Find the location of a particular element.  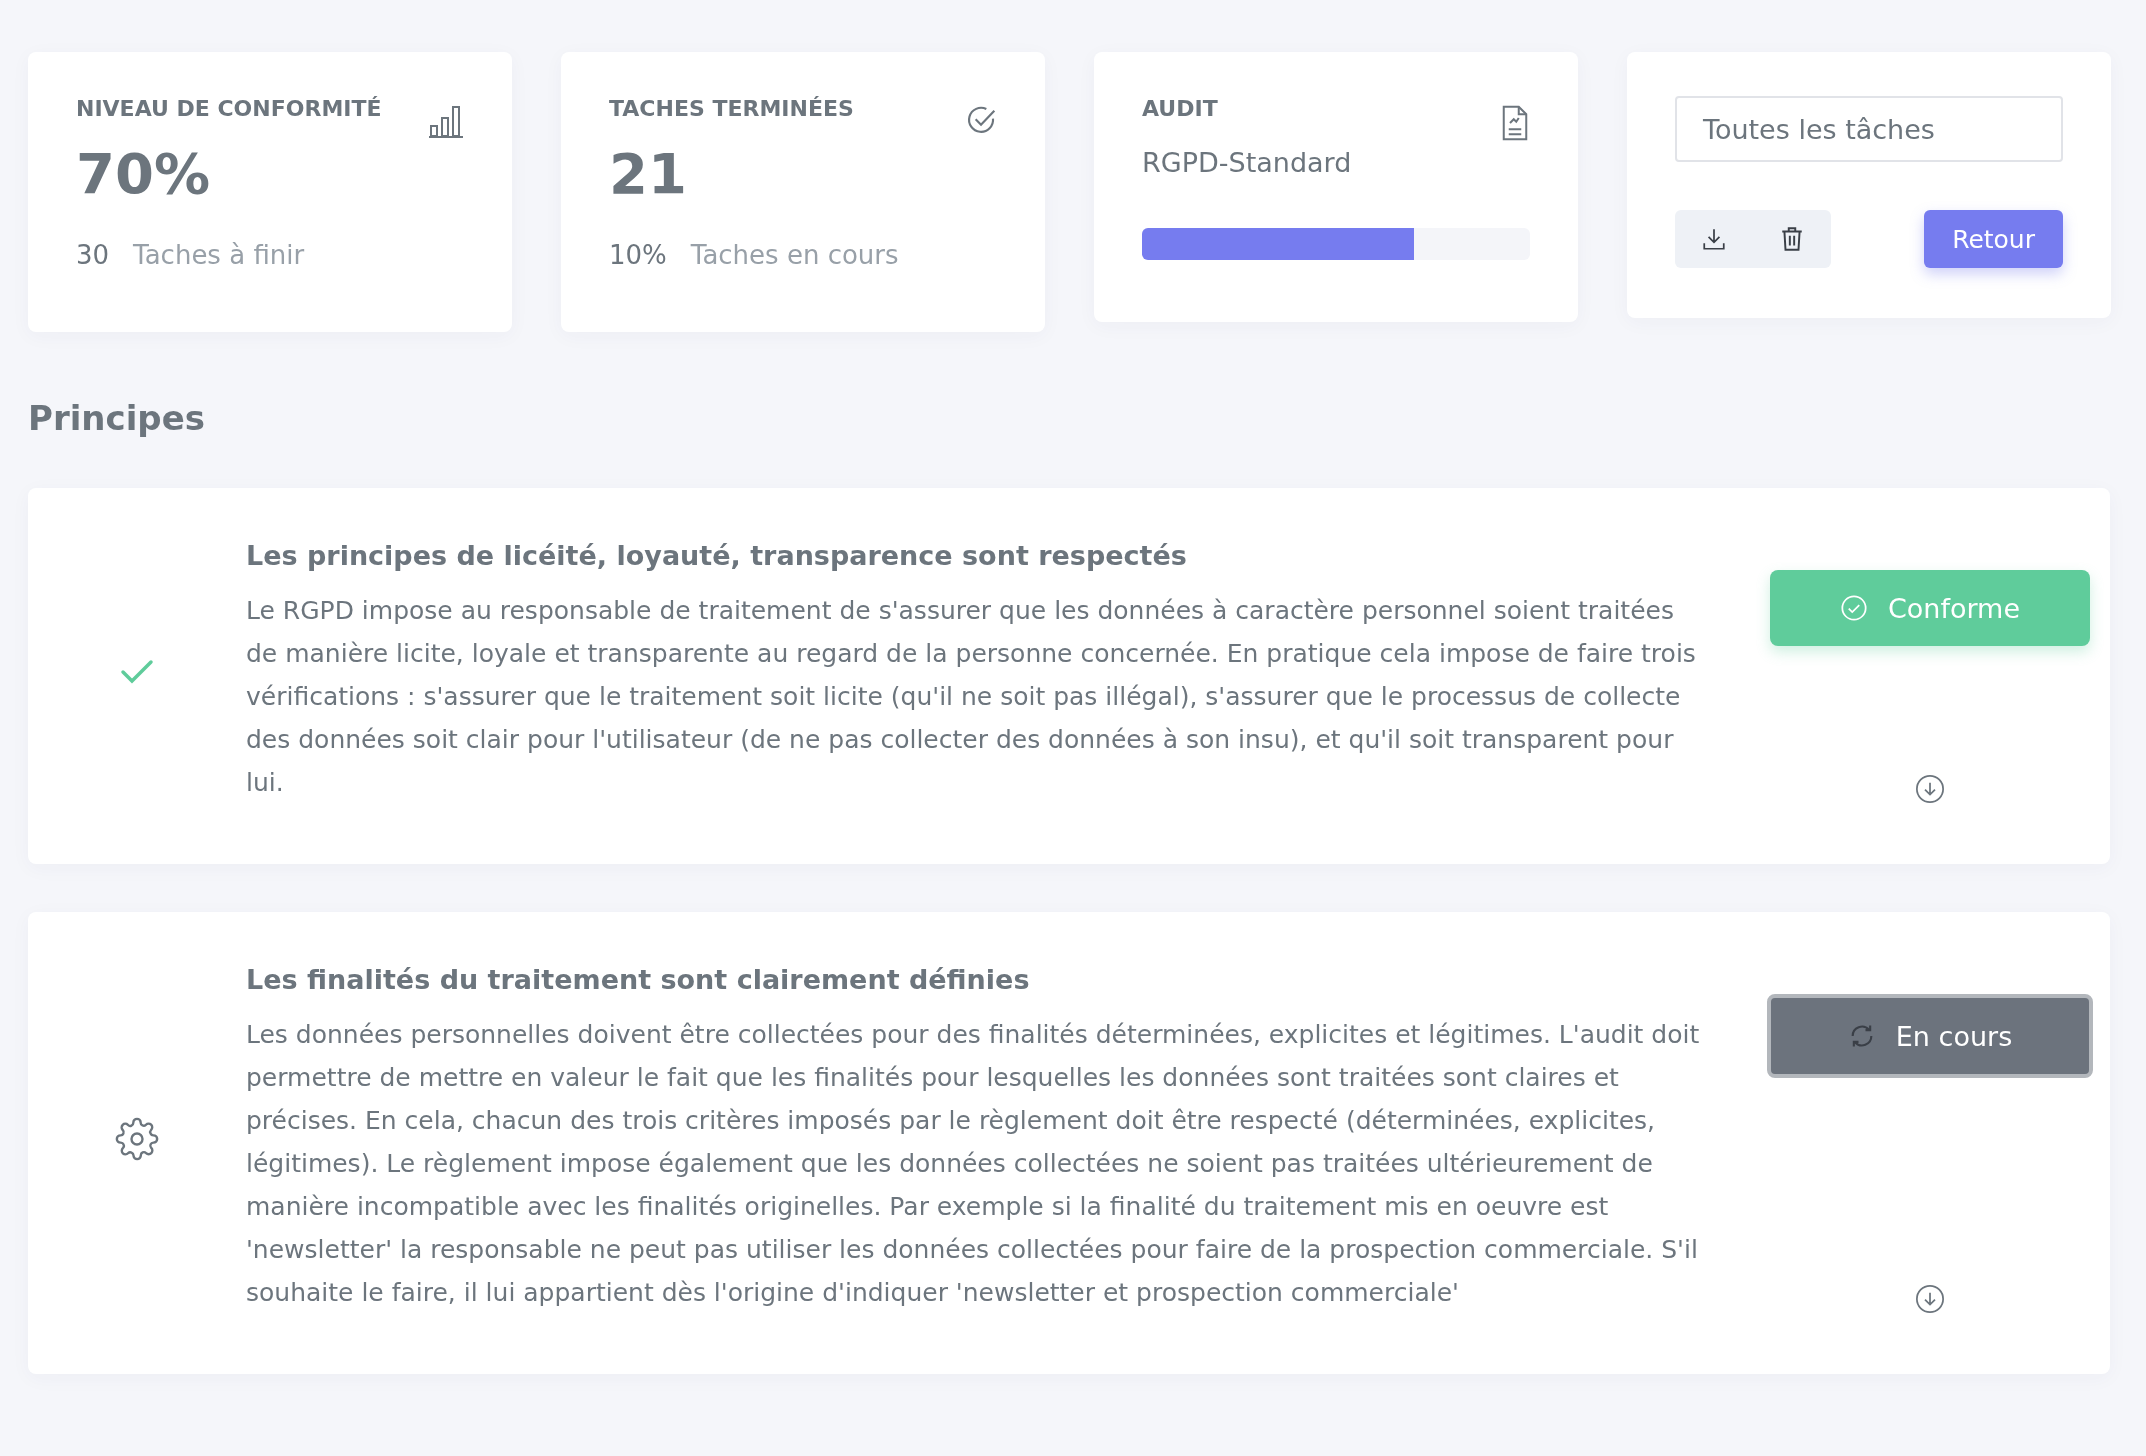

stat-title: TACHES TERMINÉES is located at coordinates (732, 108).